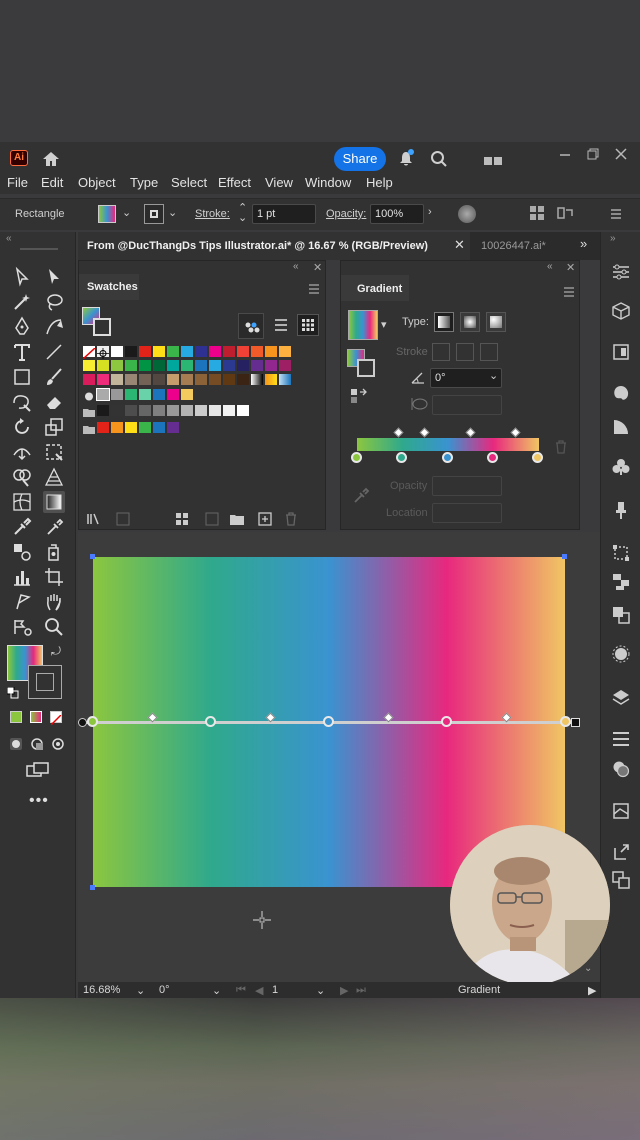  What do you see at coordinates (613, 238) in the screenshot?
I see `expand-panels-icon: »` at bounding box center [613, 238].